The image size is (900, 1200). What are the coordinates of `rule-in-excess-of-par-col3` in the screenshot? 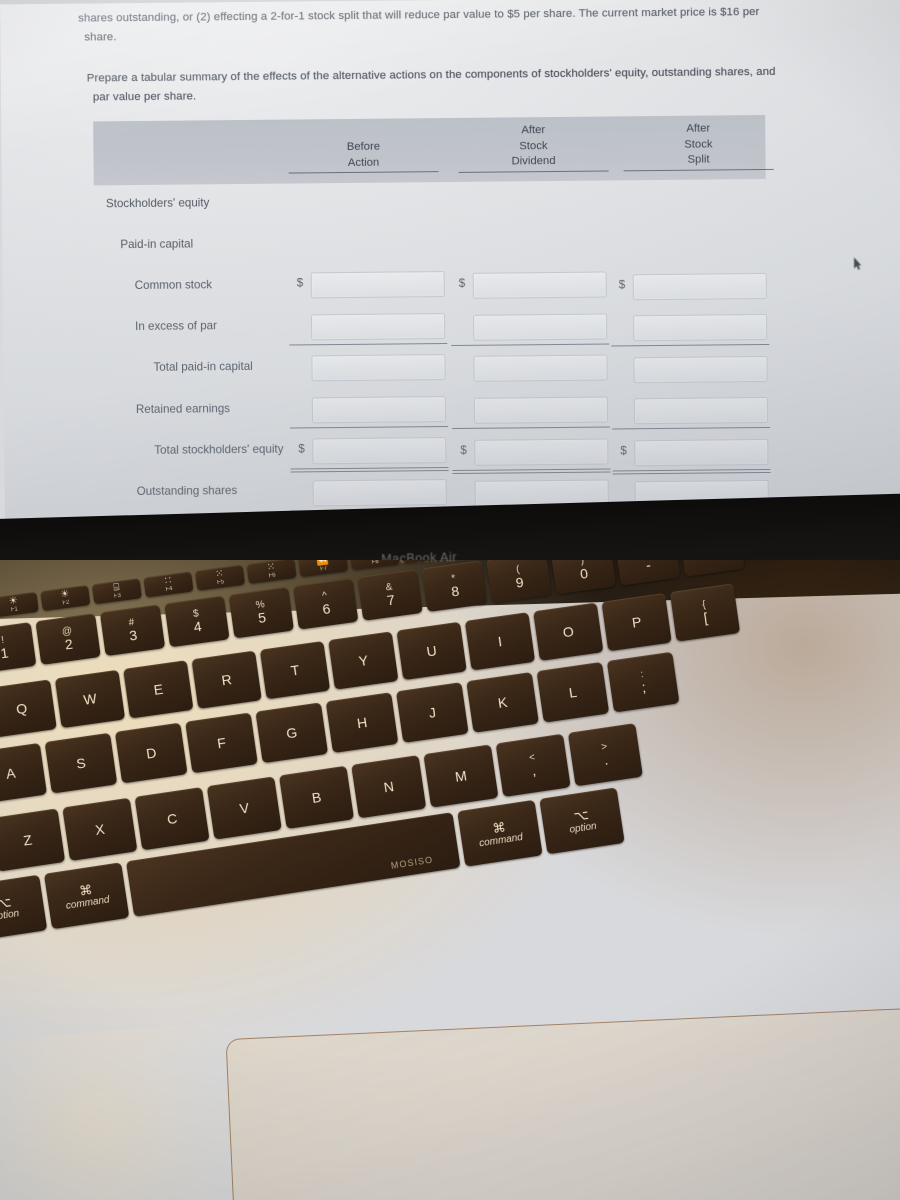 It's located at (690, 345).